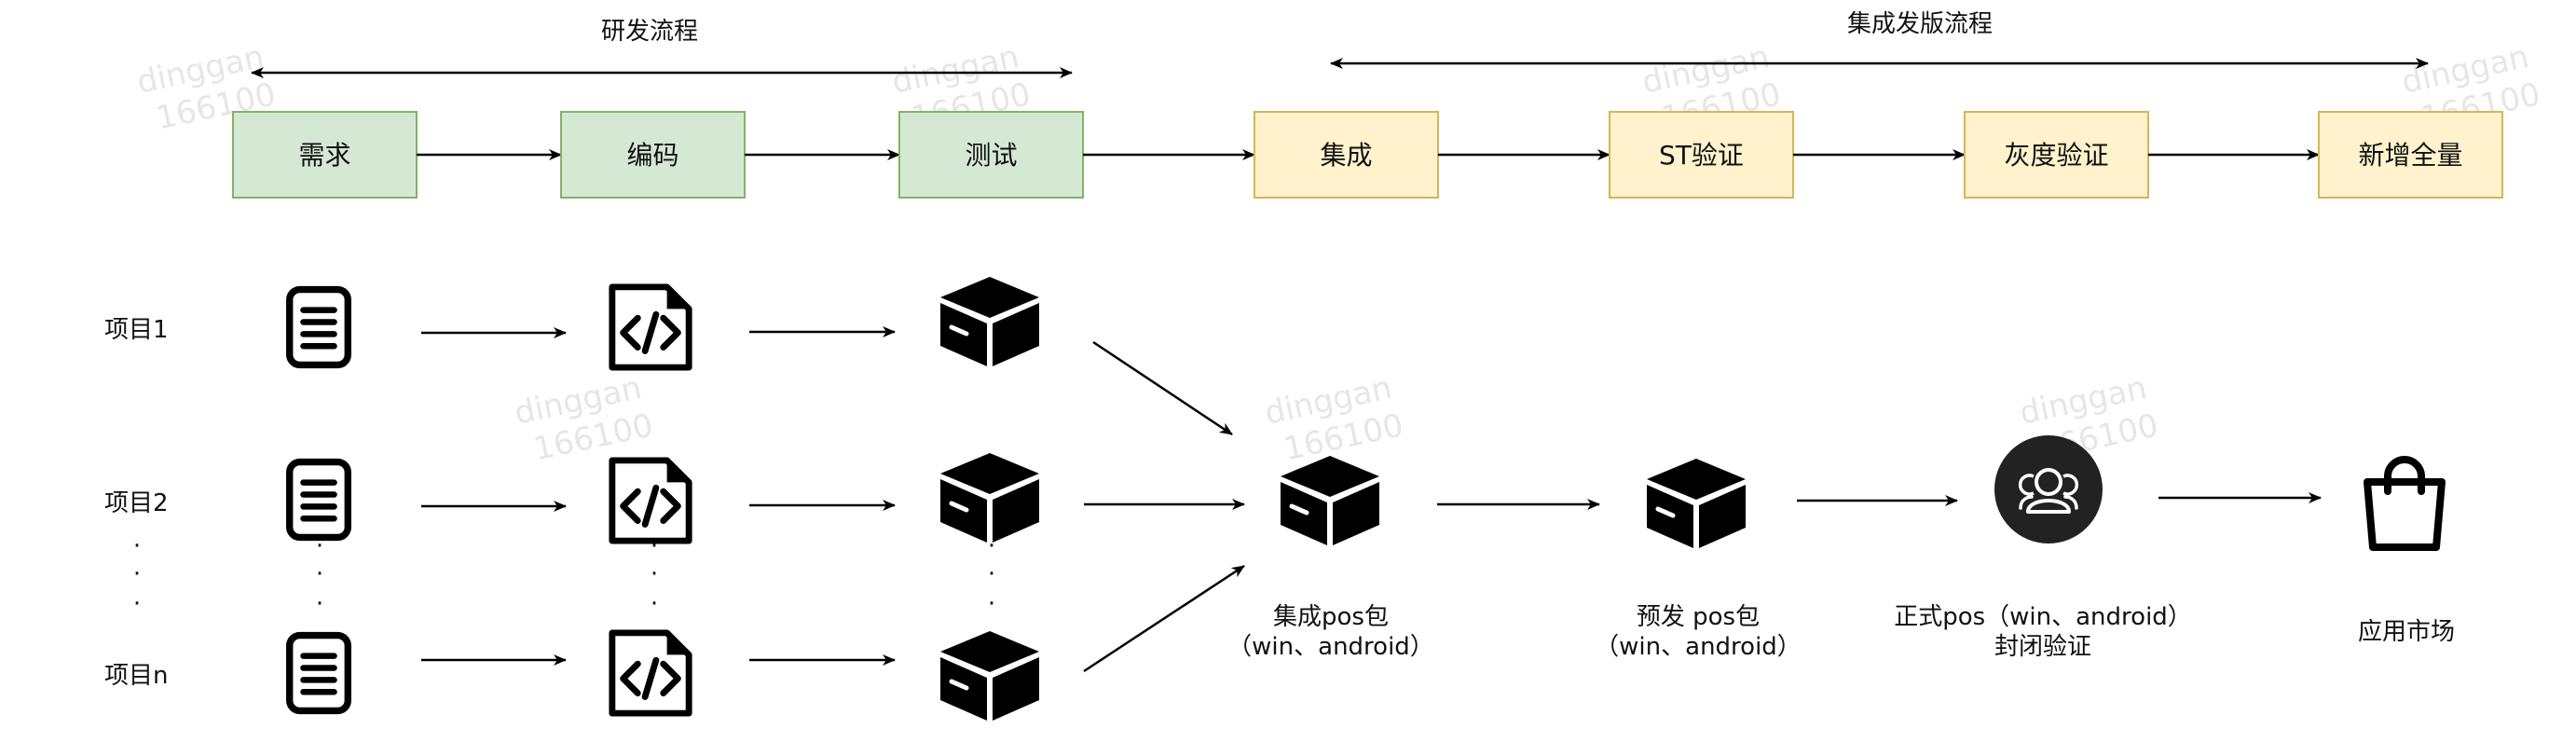 This screenshot has height=729, width=2576. I want to click on phase-label-dev: 研发流程, so click(649, 32).